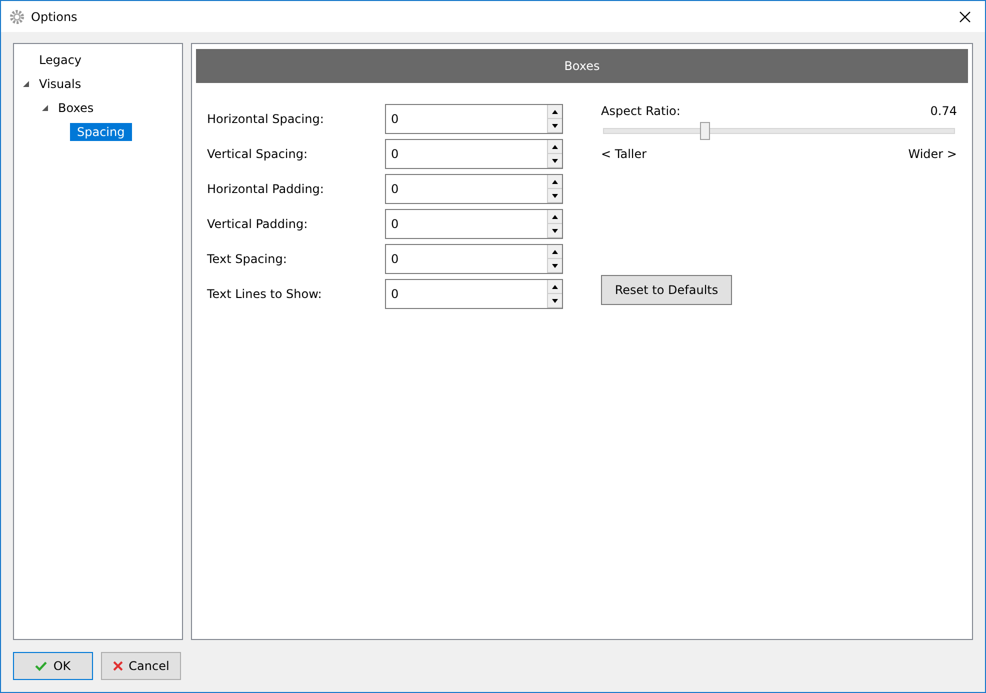 This screenshot has height=693, width=986. Describe the element at coordinates (624, 154) in the screenshot. I see `slider-min-label: < Taller` at that location.